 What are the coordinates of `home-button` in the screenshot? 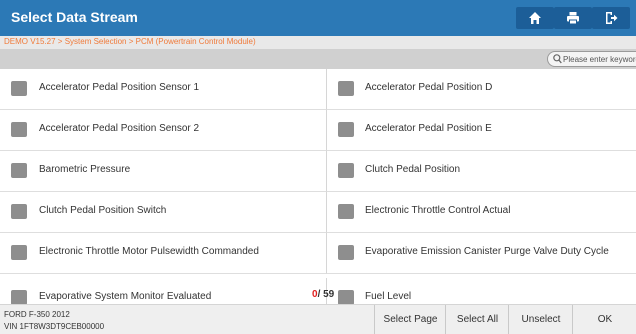 It's located at (535, 18).